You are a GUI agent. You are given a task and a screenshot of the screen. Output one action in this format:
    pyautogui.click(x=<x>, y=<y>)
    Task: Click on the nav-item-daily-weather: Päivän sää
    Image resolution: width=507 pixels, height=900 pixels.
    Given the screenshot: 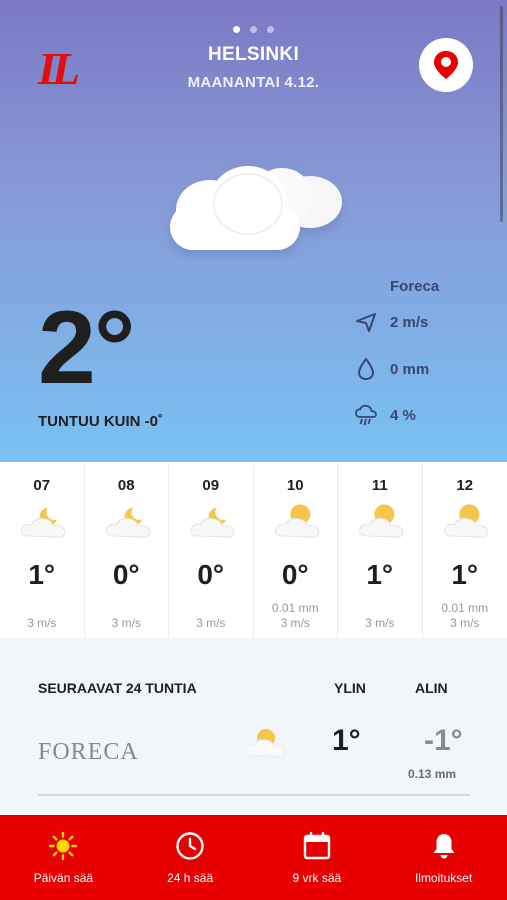 What is the action you would take?
    pyautogui.click(x=63, y=857)
    